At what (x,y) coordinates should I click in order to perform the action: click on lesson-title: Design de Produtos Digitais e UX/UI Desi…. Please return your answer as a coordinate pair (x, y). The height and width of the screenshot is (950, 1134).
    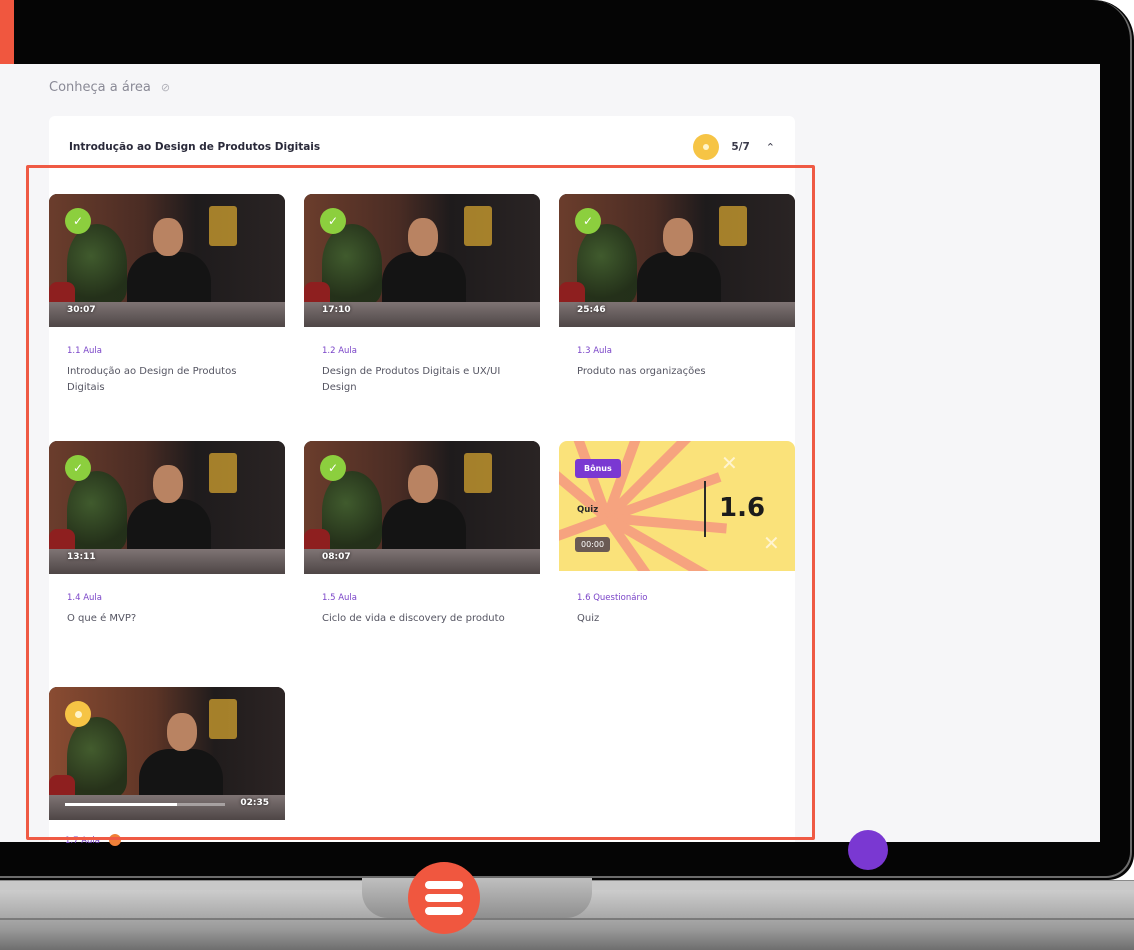
    Looking at the image, I should click on (411, 379).